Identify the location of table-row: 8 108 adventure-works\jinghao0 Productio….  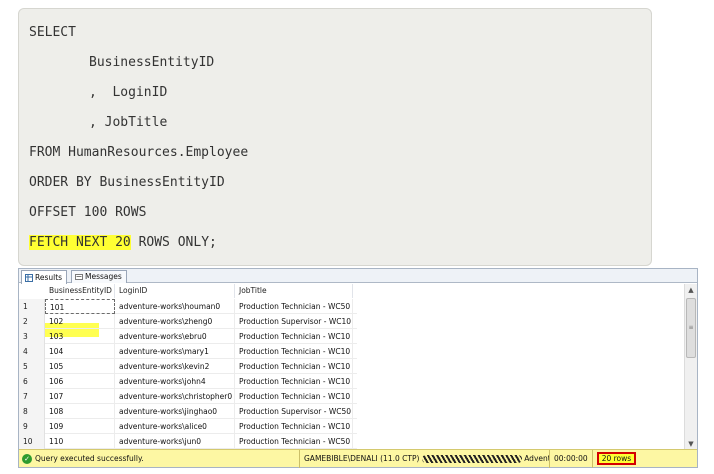
(188, 411).